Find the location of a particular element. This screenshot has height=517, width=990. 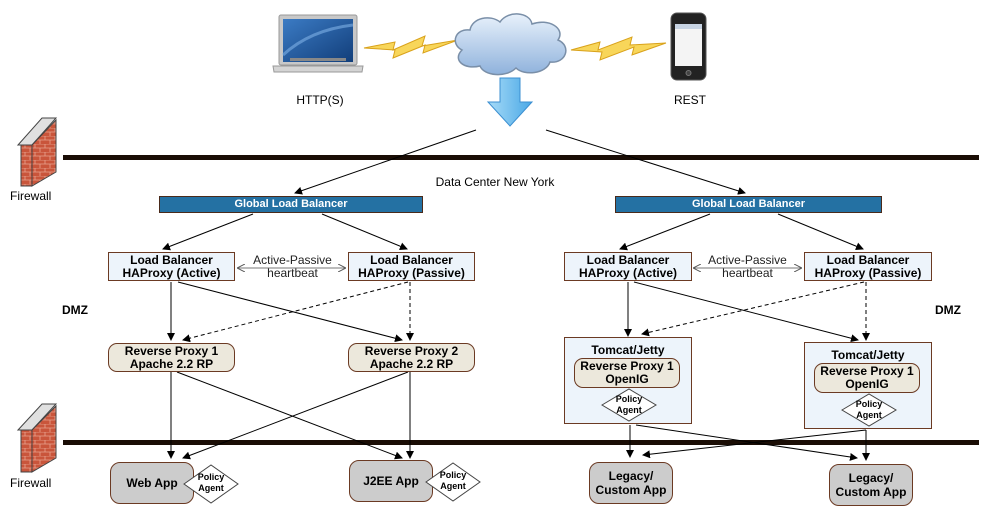

edge-lbp-to-rp1-left is located at coordinates (295, 312).